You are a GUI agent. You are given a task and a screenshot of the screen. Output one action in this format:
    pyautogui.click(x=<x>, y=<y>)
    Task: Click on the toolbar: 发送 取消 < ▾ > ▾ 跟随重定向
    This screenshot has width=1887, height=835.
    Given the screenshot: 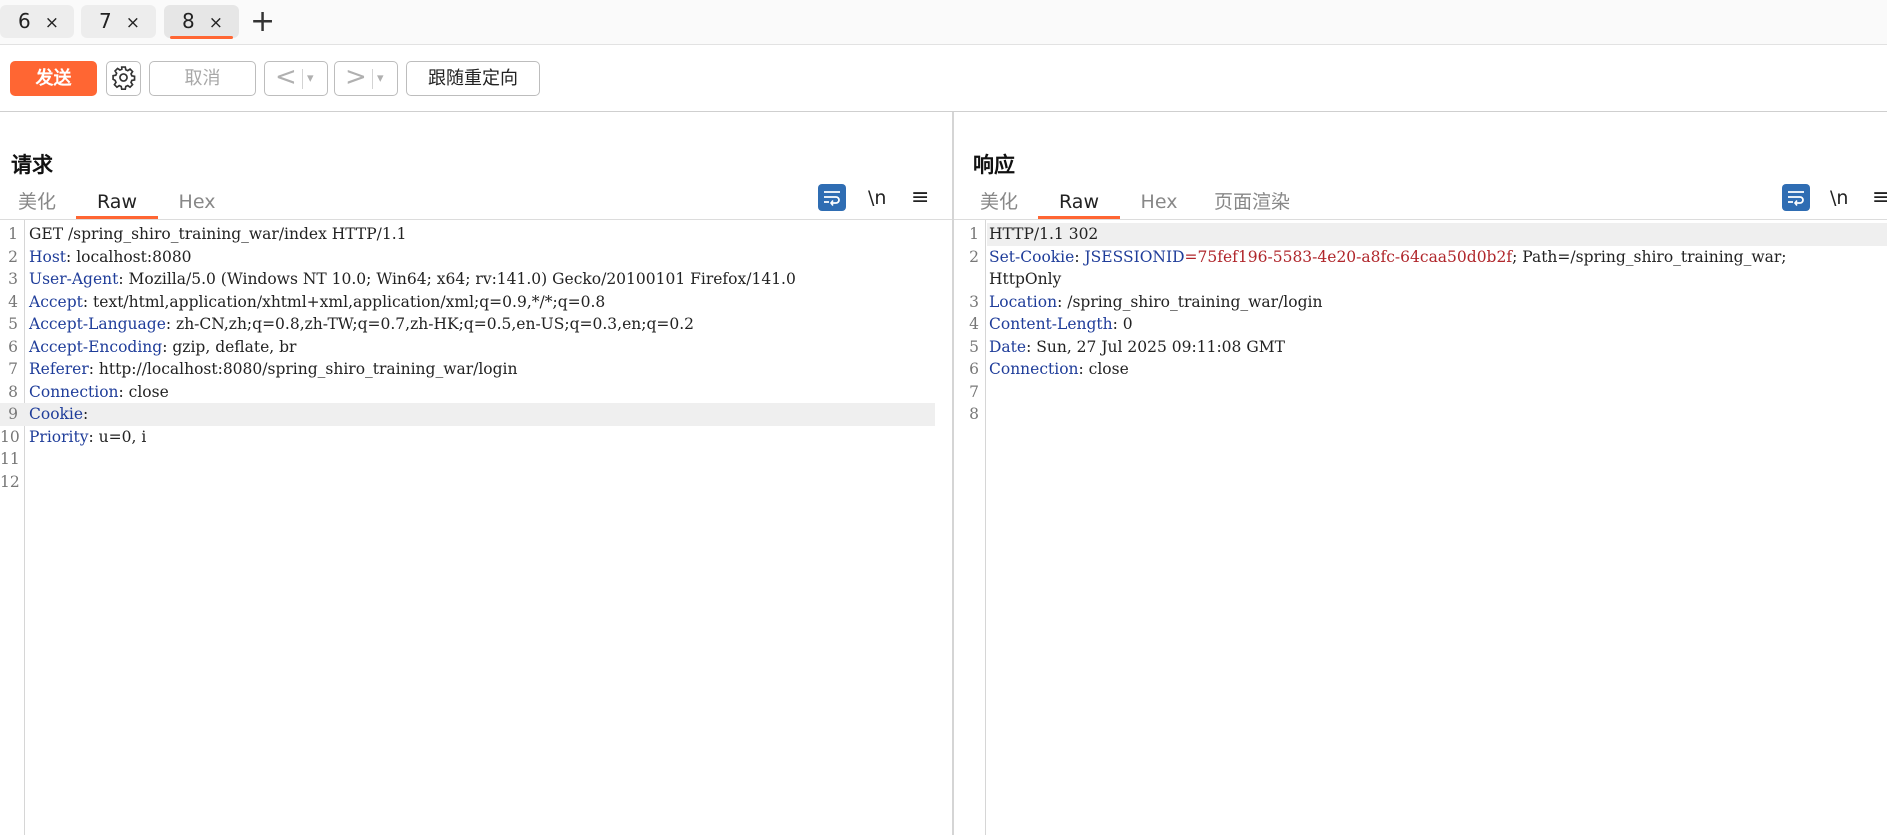 What is the action you would take?
    pyautogui.click(x=943, y=78)
    